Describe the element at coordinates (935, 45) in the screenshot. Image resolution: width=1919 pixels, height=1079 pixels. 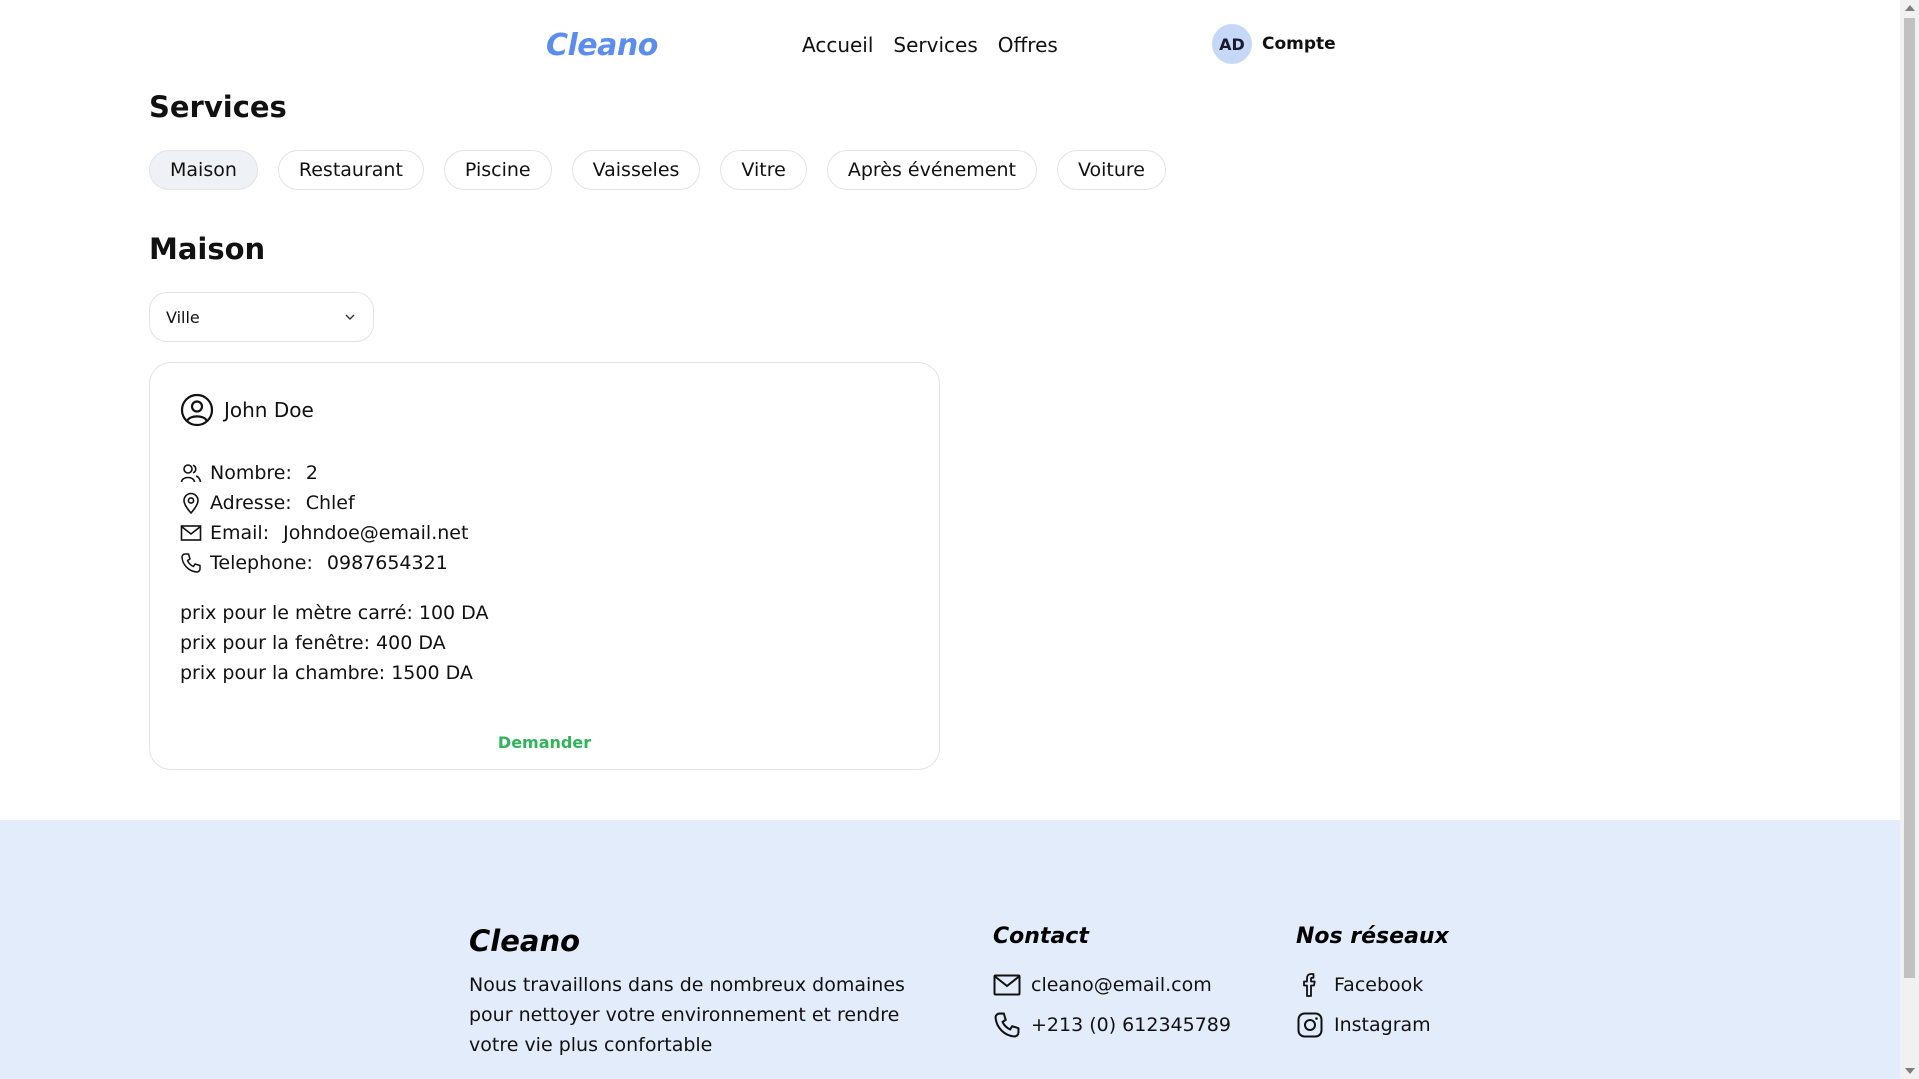
I see `nav-link-services: Services` at that location.